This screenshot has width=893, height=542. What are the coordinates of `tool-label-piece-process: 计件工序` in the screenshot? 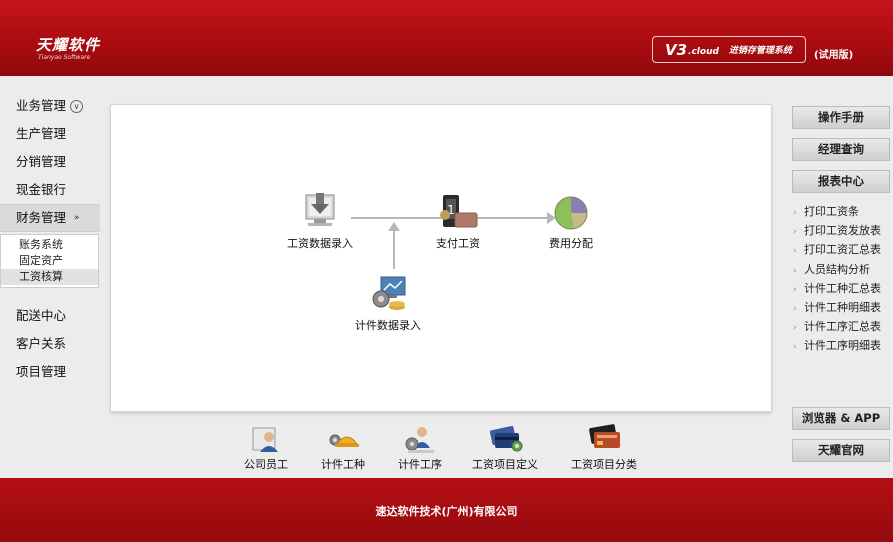 It's located at (420, 464).